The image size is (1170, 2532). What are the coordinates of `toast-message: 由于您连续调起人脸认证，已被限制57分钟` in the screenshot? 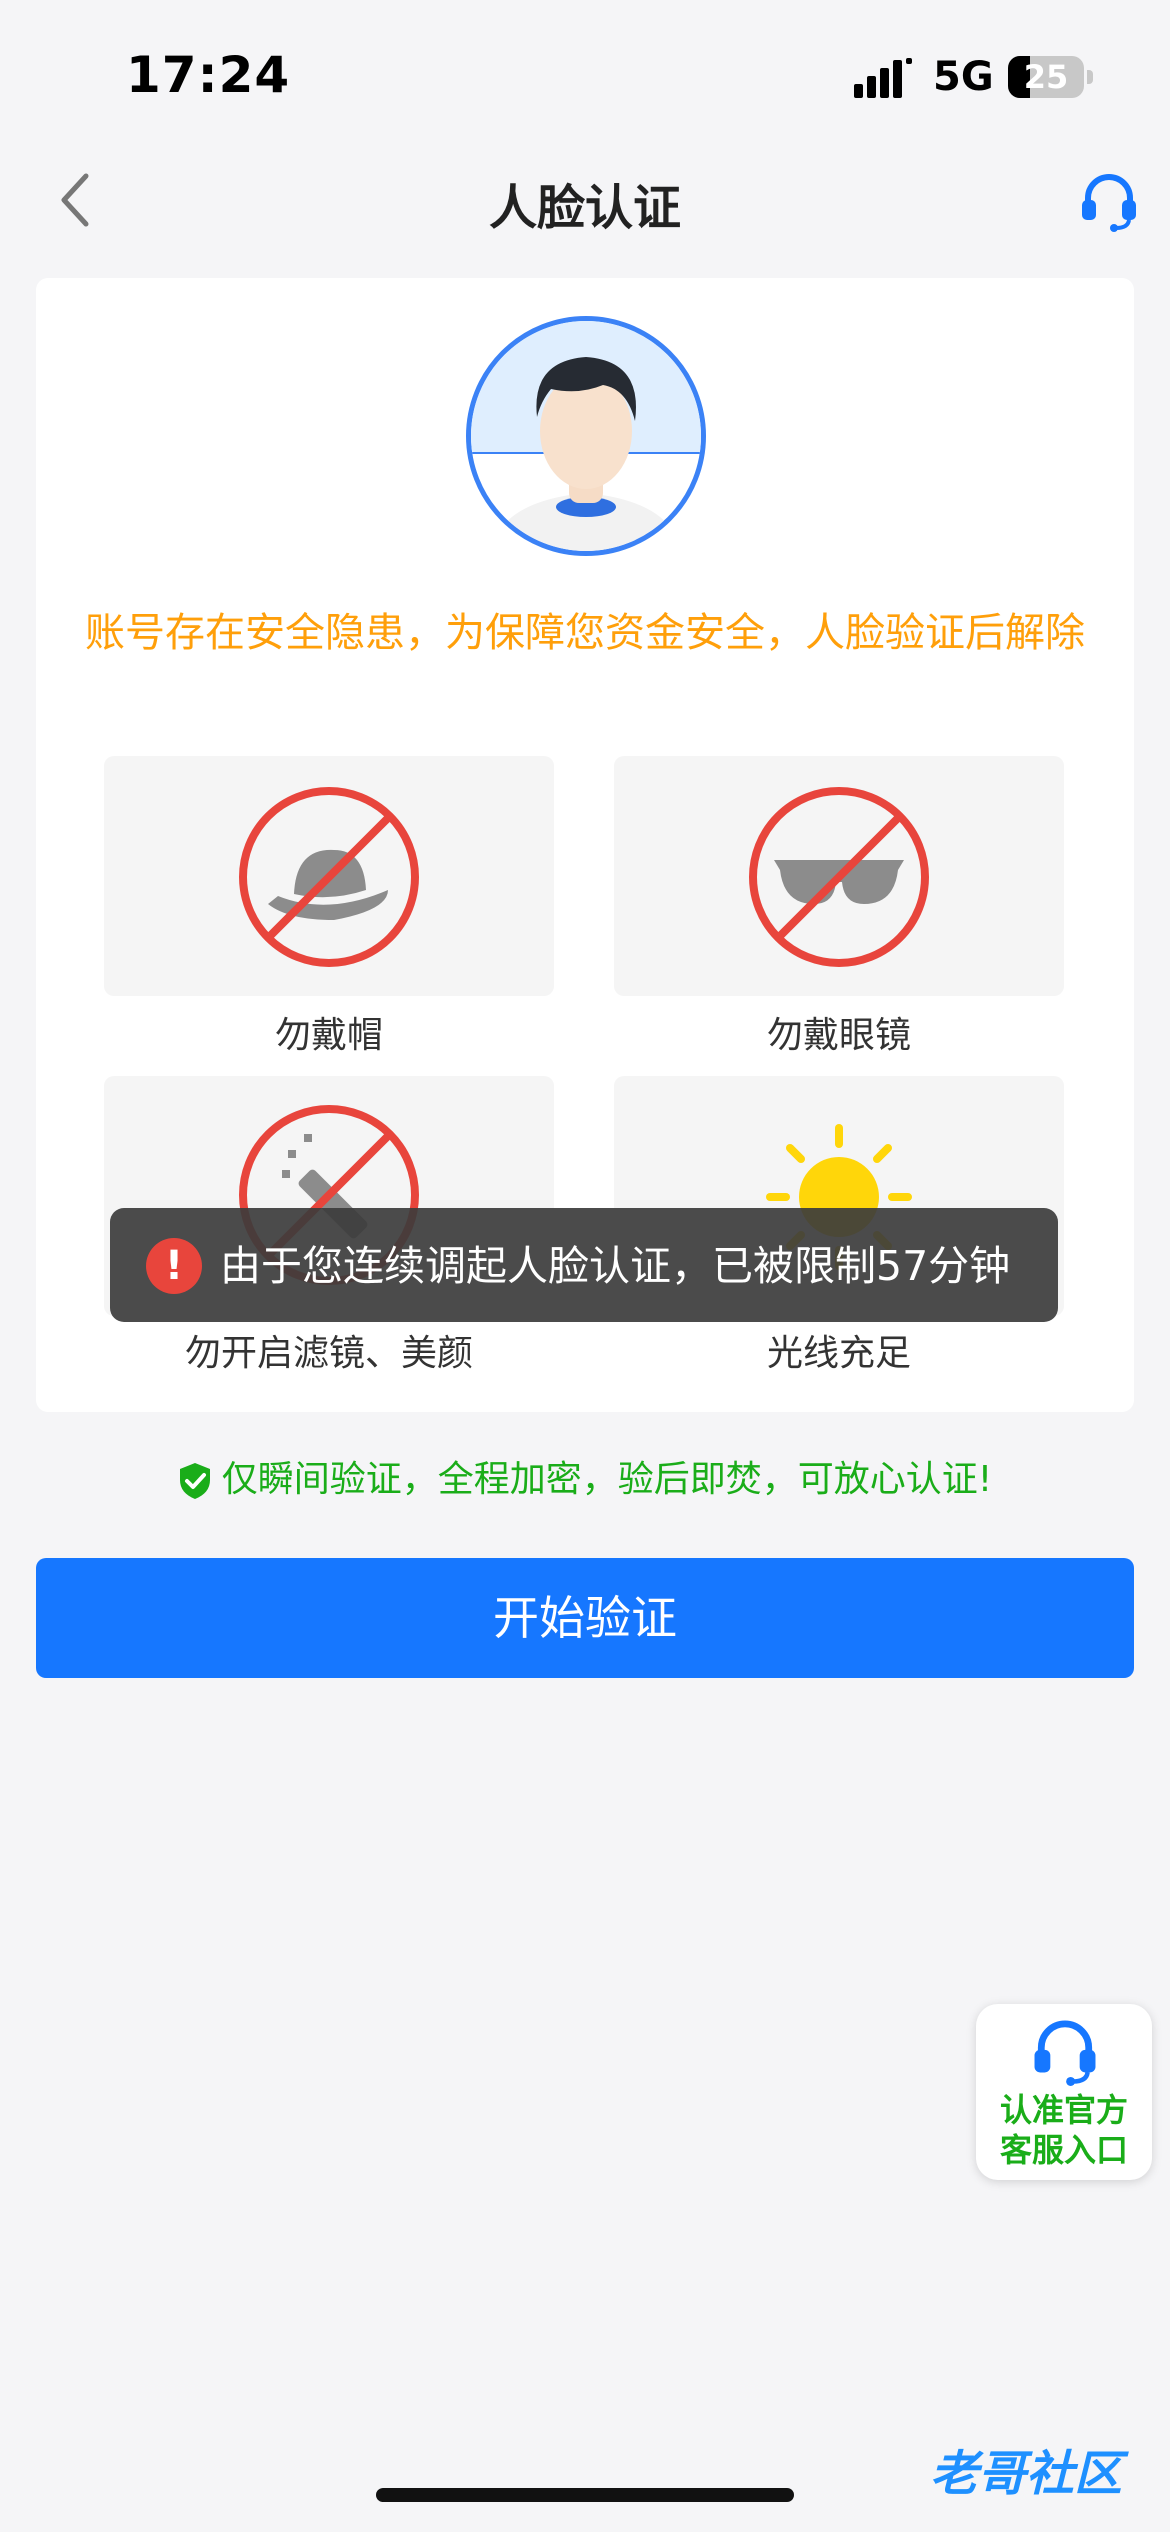 It's located at (615, 1266).